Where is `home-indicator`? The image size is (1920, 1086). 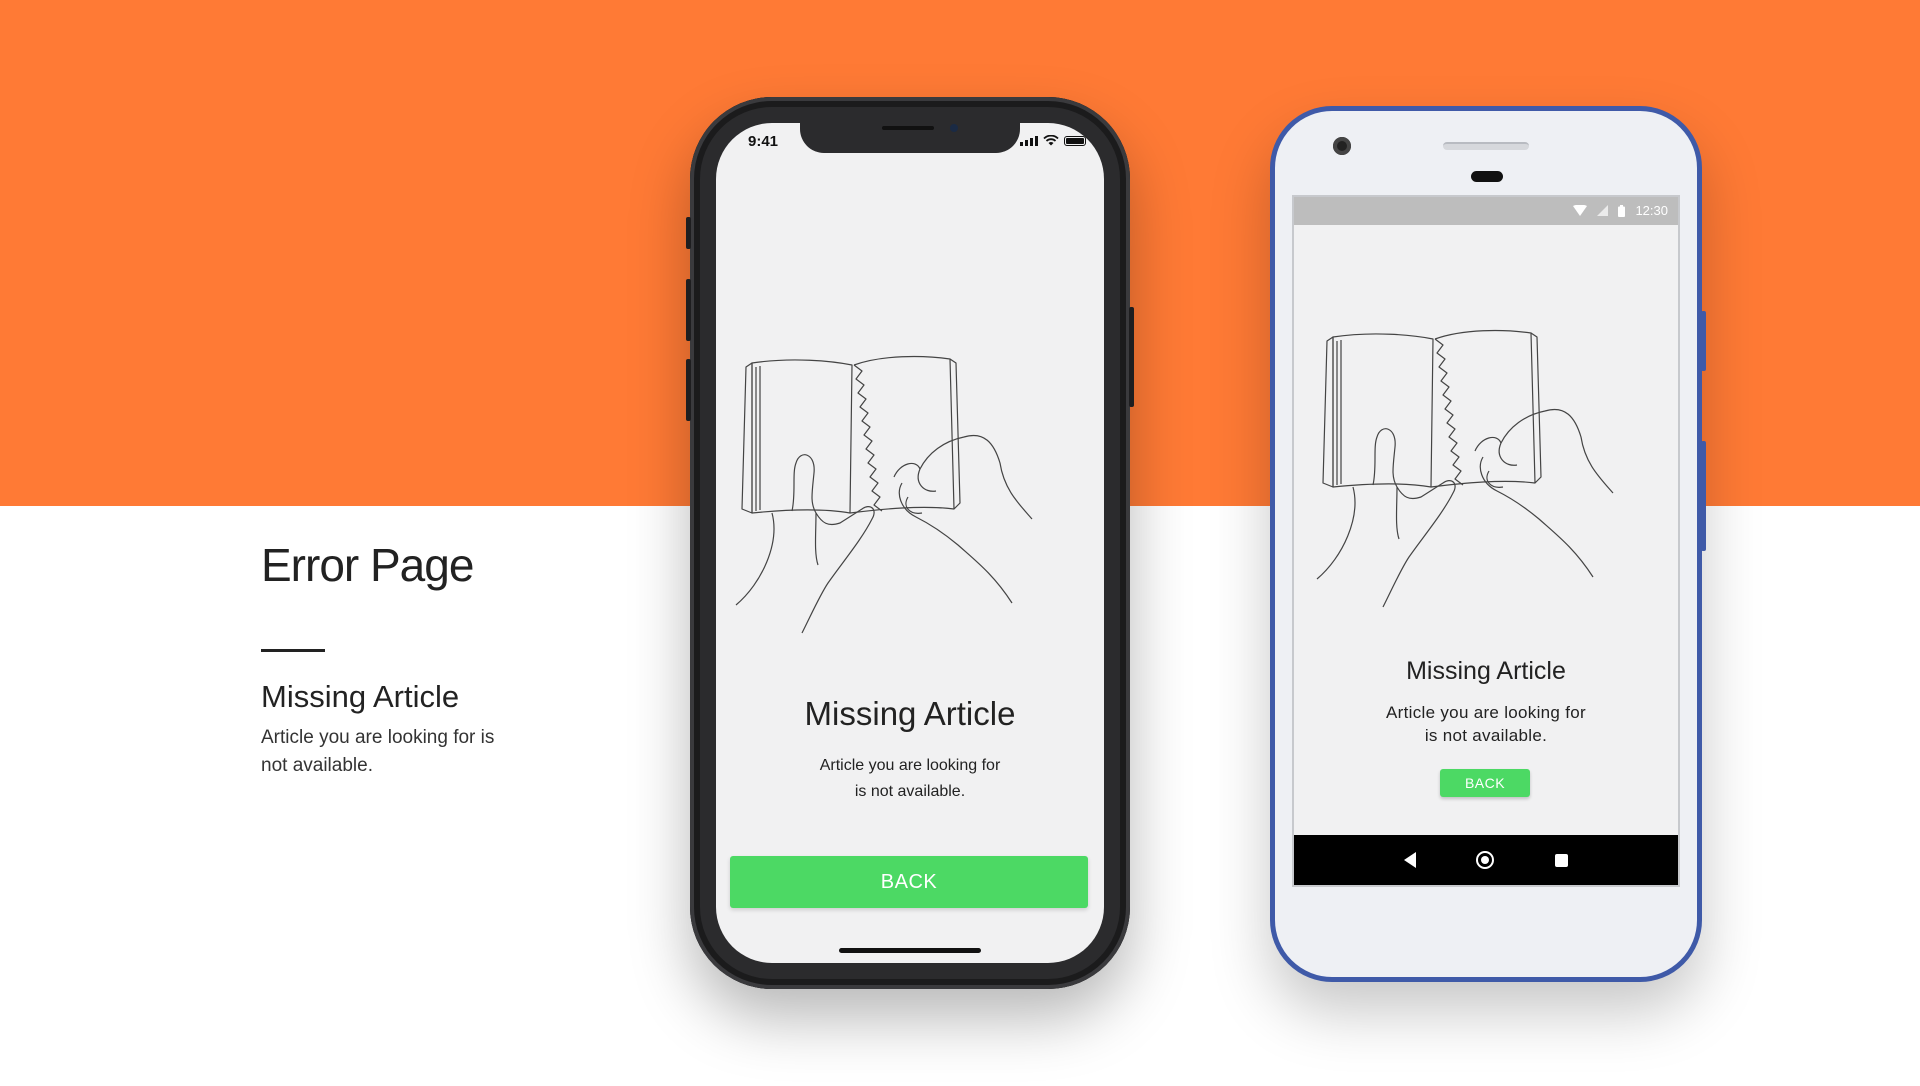
home-indicator is located at coordinates (910, 950).